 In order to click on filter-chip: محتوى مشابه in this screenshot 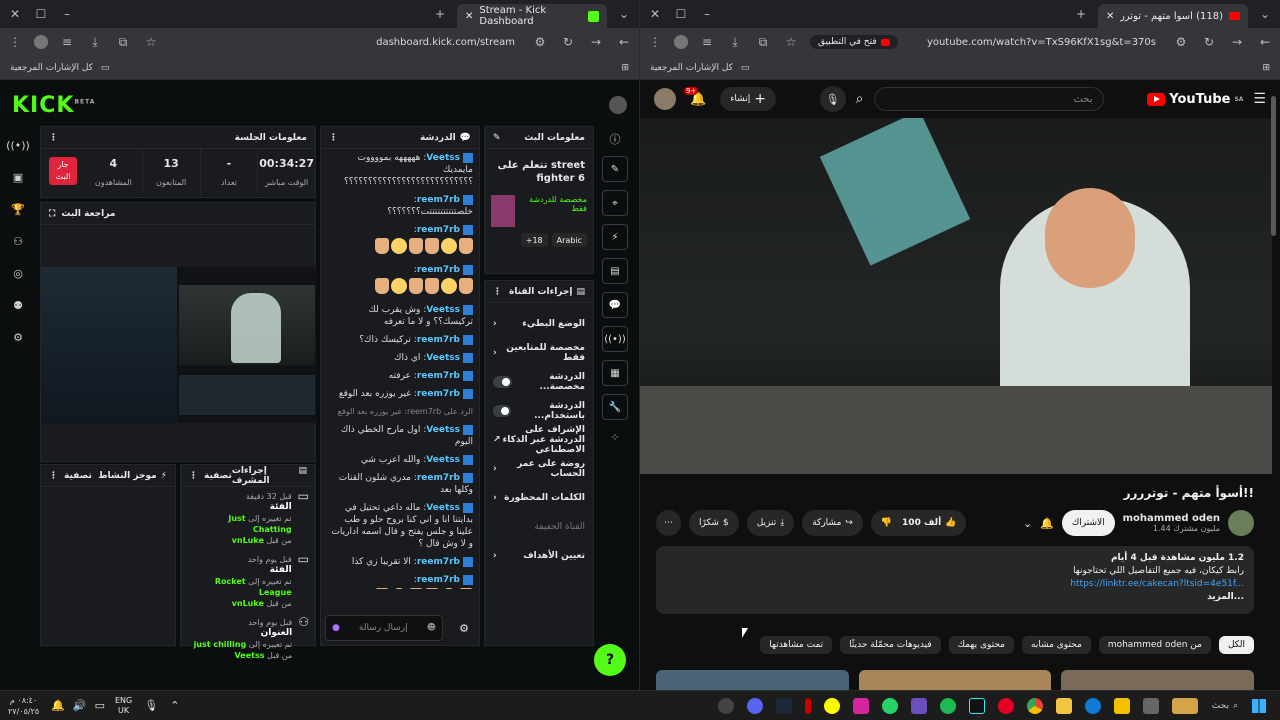, I will do `click(1056, 645)`.